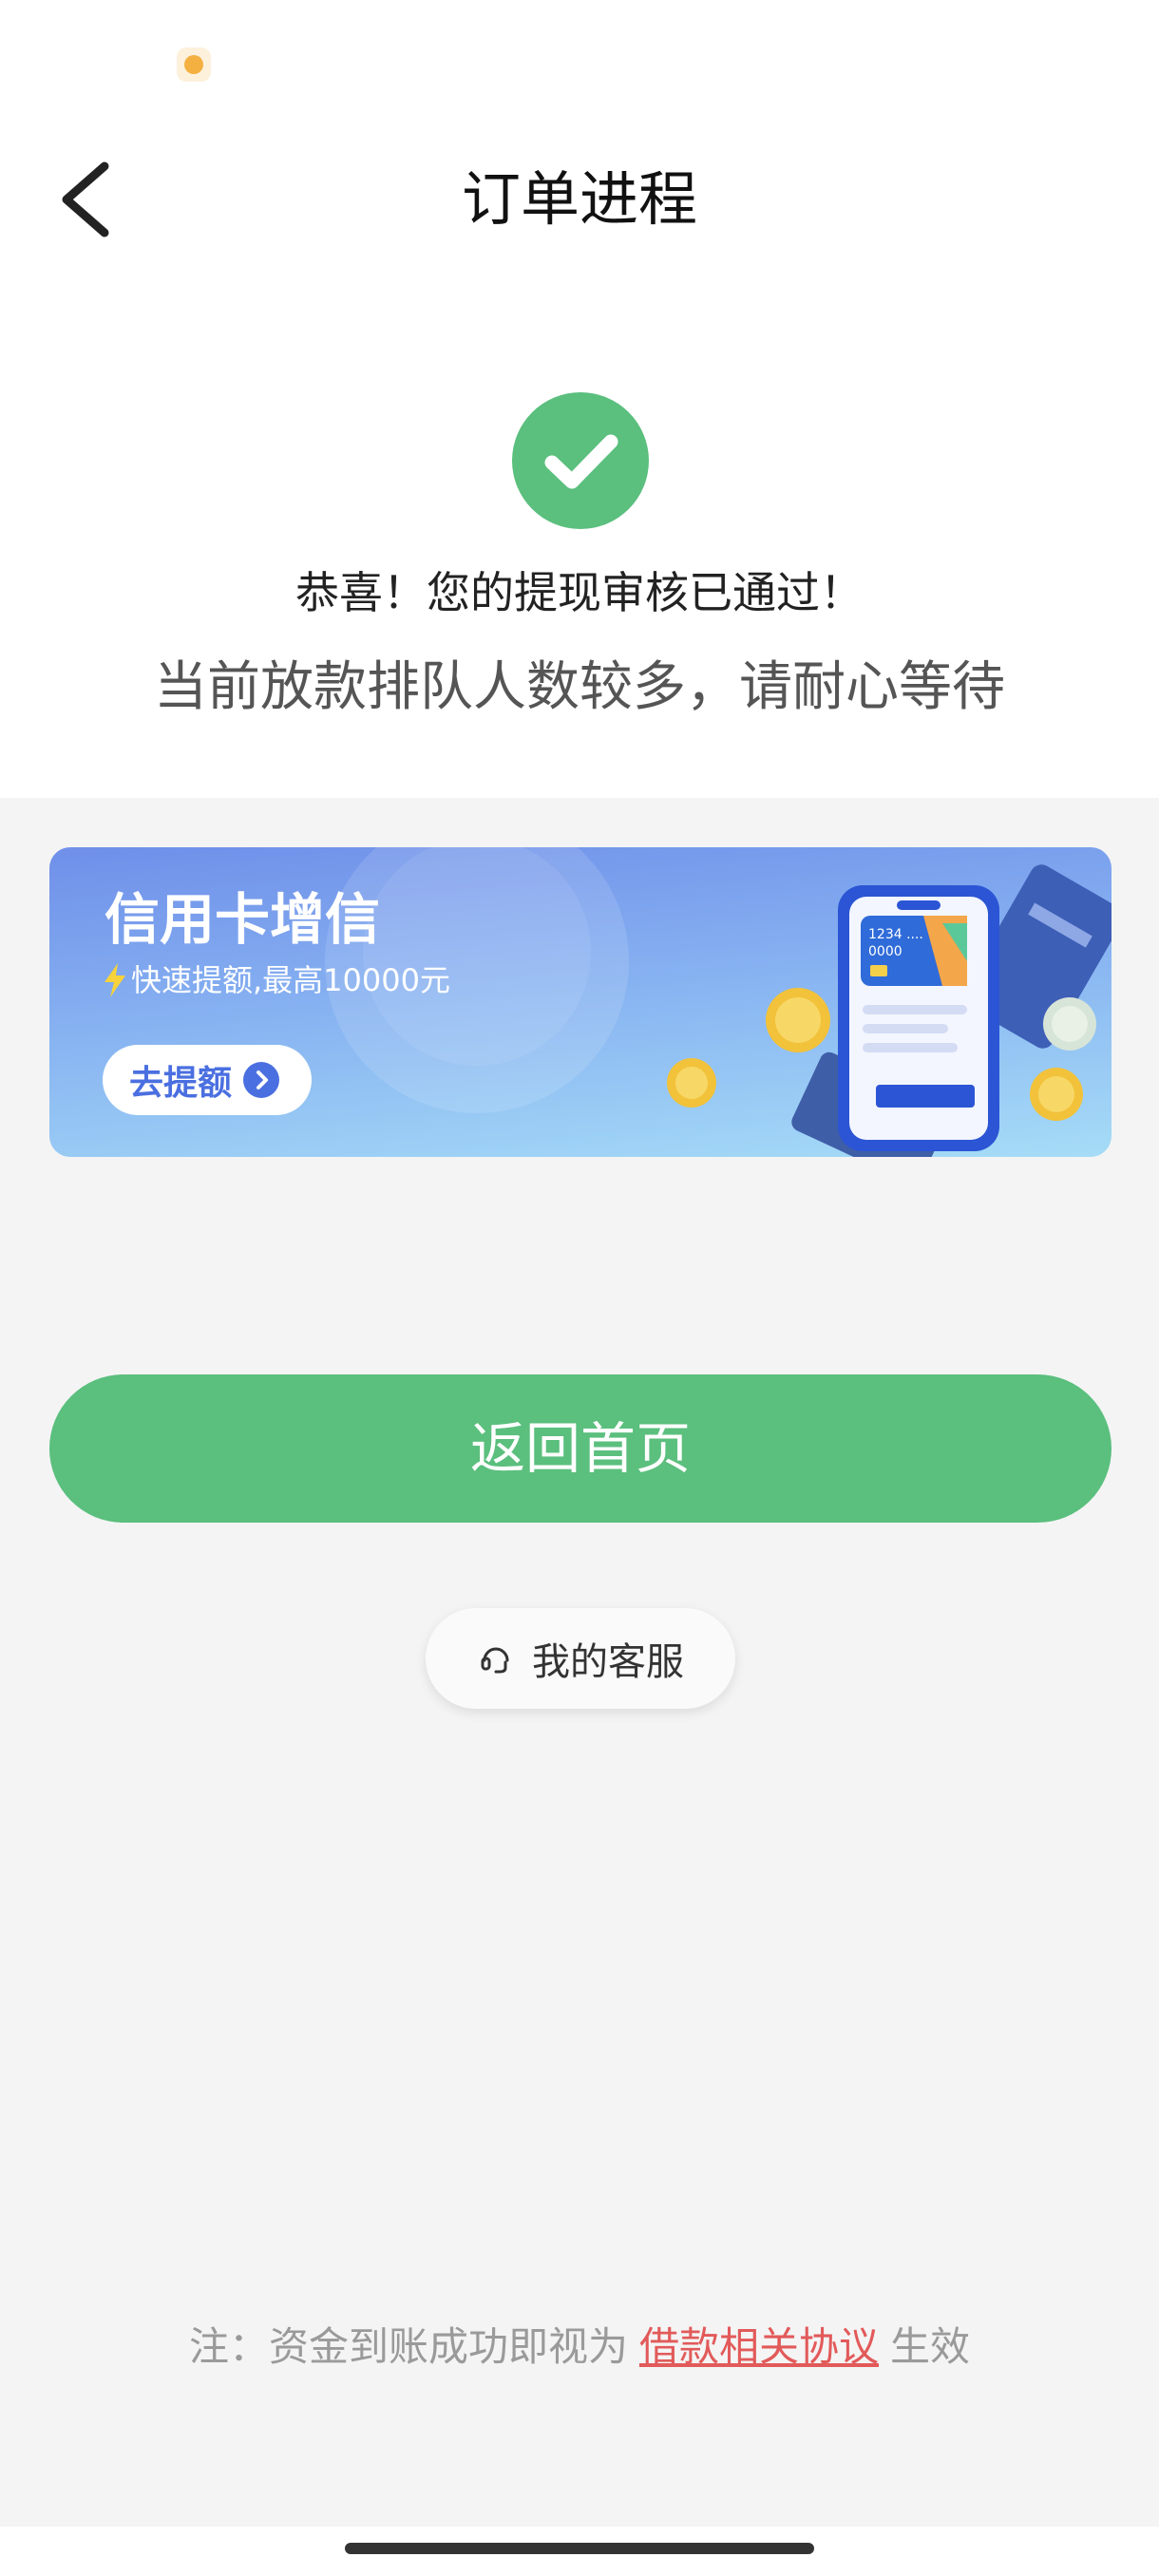  Describe the element at coordinates (580, 1448) in the screenshot. I see `return-home-button: 返回首页` at that location.